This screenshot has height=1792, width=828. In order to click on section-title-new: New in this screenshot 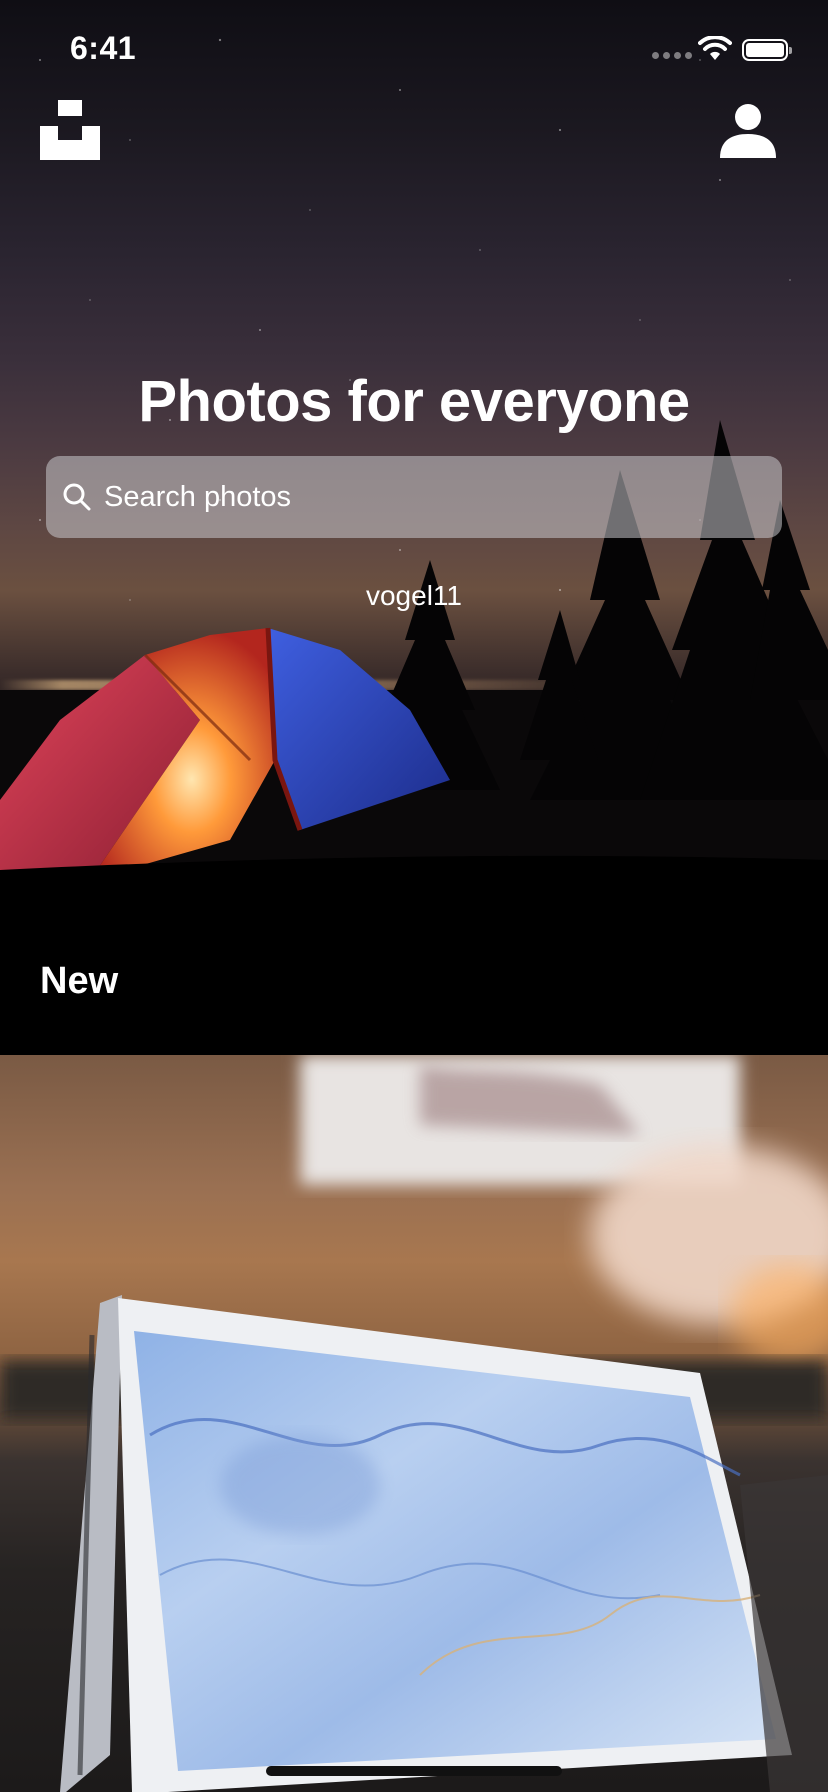, I will do `click(79, 981)`.